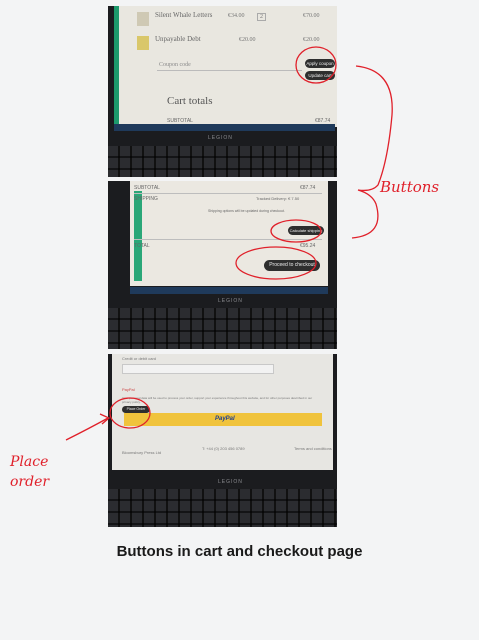 The image size is (479, 640). Describe the element at coordinates (175, 65) in the screenshot. I see `coupon-input: Coupon code` at that location.